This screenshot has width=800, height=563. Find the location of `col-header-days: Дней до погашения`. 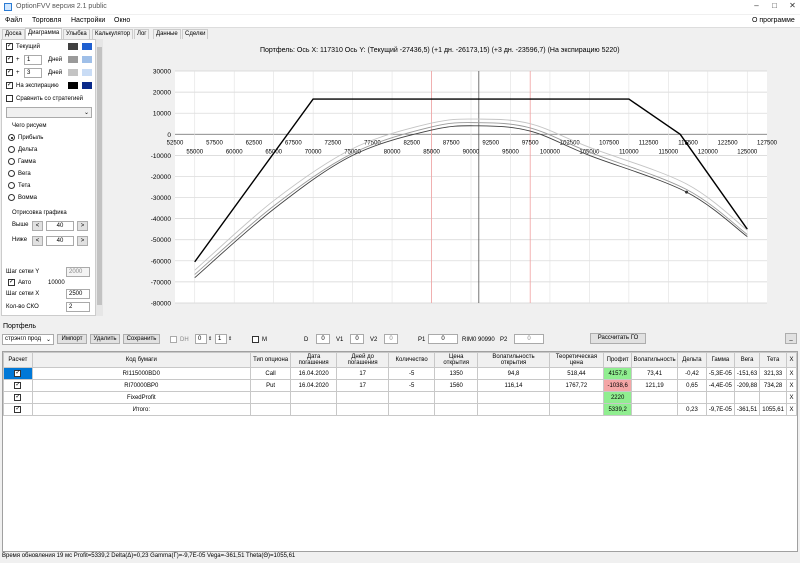

col-header-days: Дней до погашения is located at coordinates (362, 360).